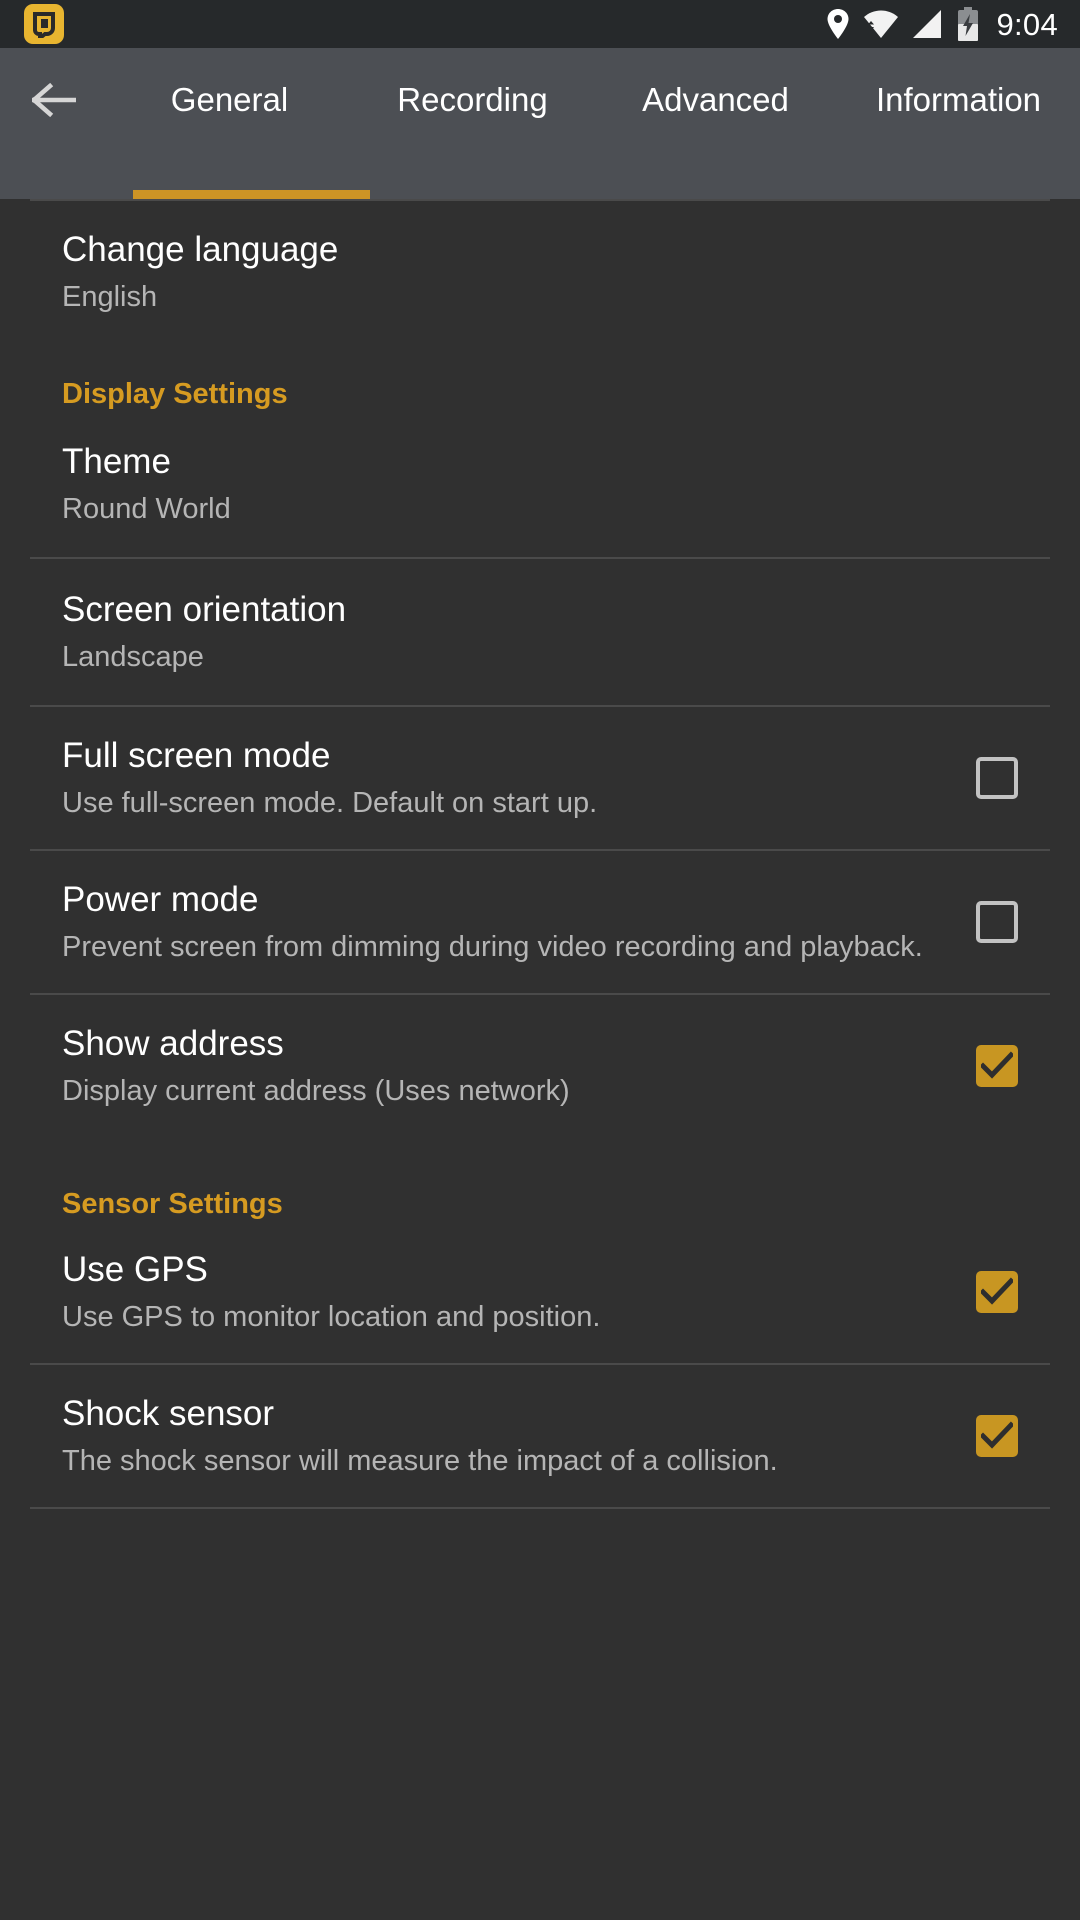 This screenshot has height=1920, width=1080. Describe the element at coordinates (1027, 24) in the screenshot. I see `status-clock: 9:04` at that location.